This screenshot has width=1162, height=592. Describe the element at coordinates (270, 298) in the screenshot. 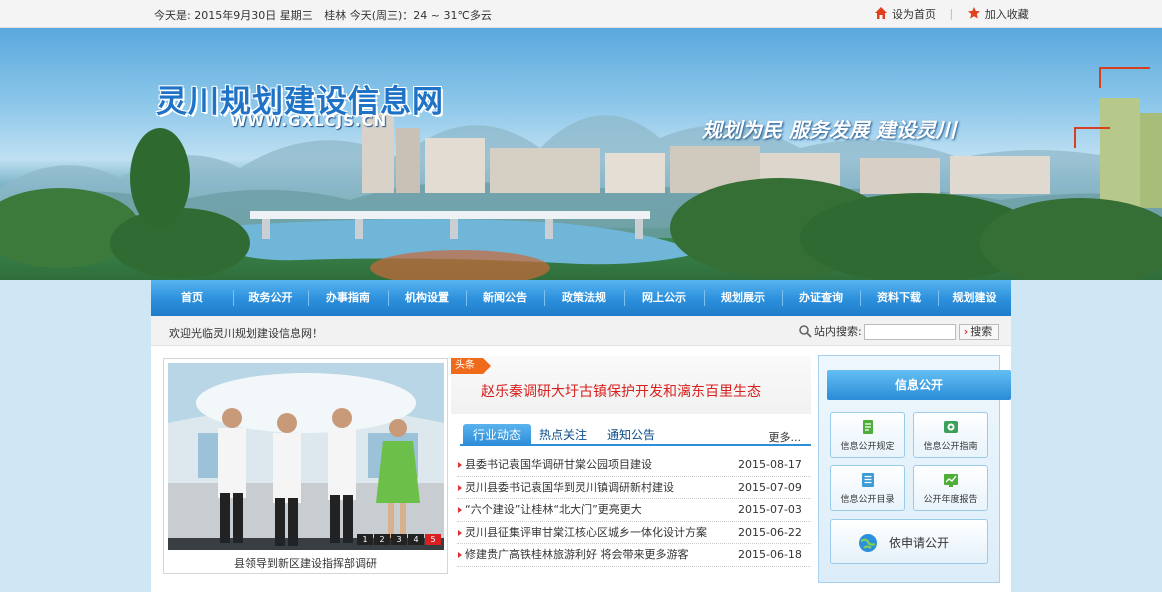

I see `nav-item-government-affairs: 政务公开` at that location.